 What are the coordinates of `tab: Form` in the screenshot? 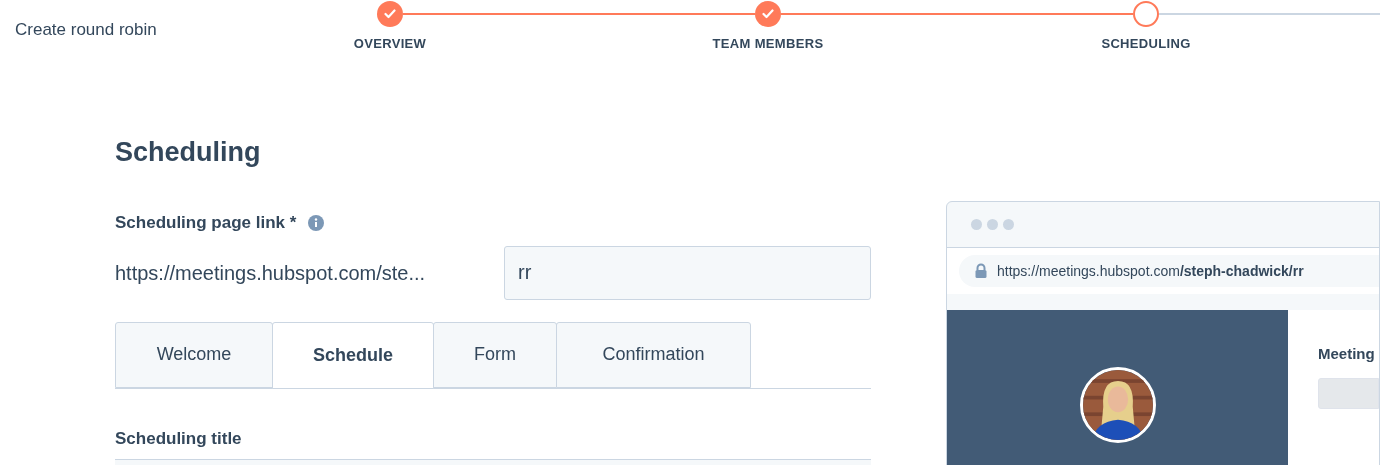 It's located at (495, 354).